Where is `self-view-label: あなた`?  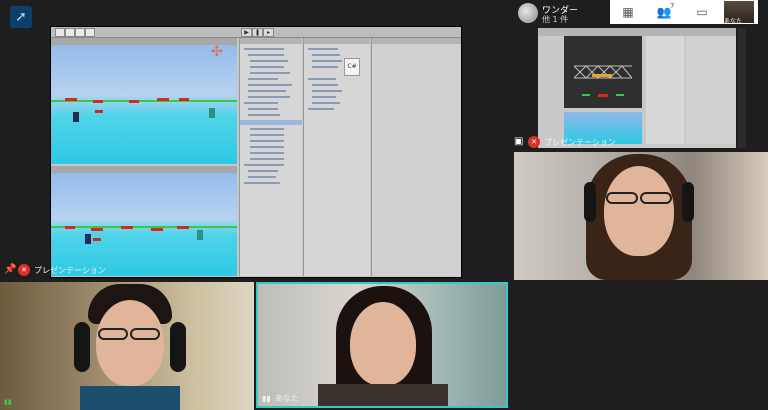 self-view-label: あなた is located at coordinates (733, 21).